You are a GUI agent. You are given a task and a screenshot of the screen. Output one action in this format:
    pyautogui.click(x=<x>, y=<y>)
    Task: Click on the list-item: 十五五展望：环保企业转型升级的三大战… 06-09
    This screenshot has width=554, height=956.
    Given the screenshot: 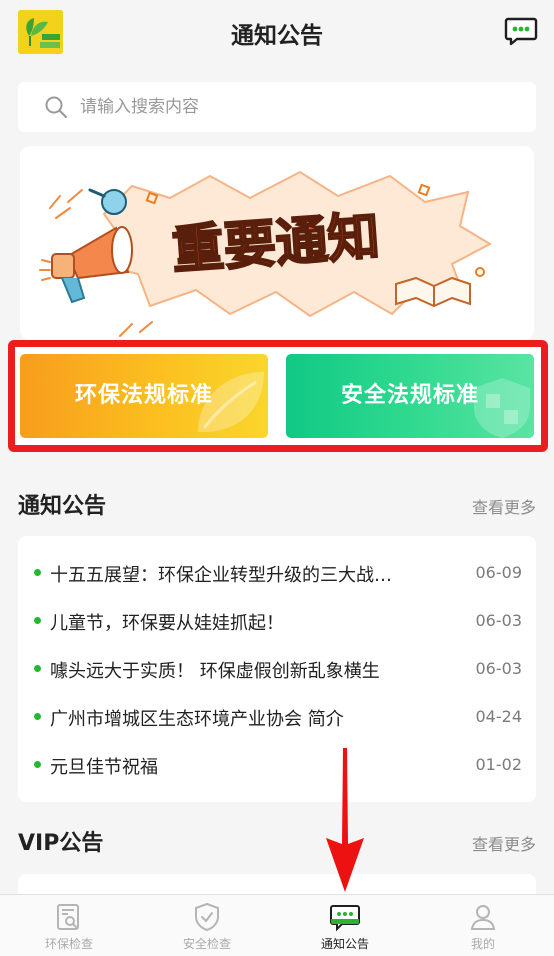 What is the action you would take?
    pyautogui.click(x=277, y=573)
    